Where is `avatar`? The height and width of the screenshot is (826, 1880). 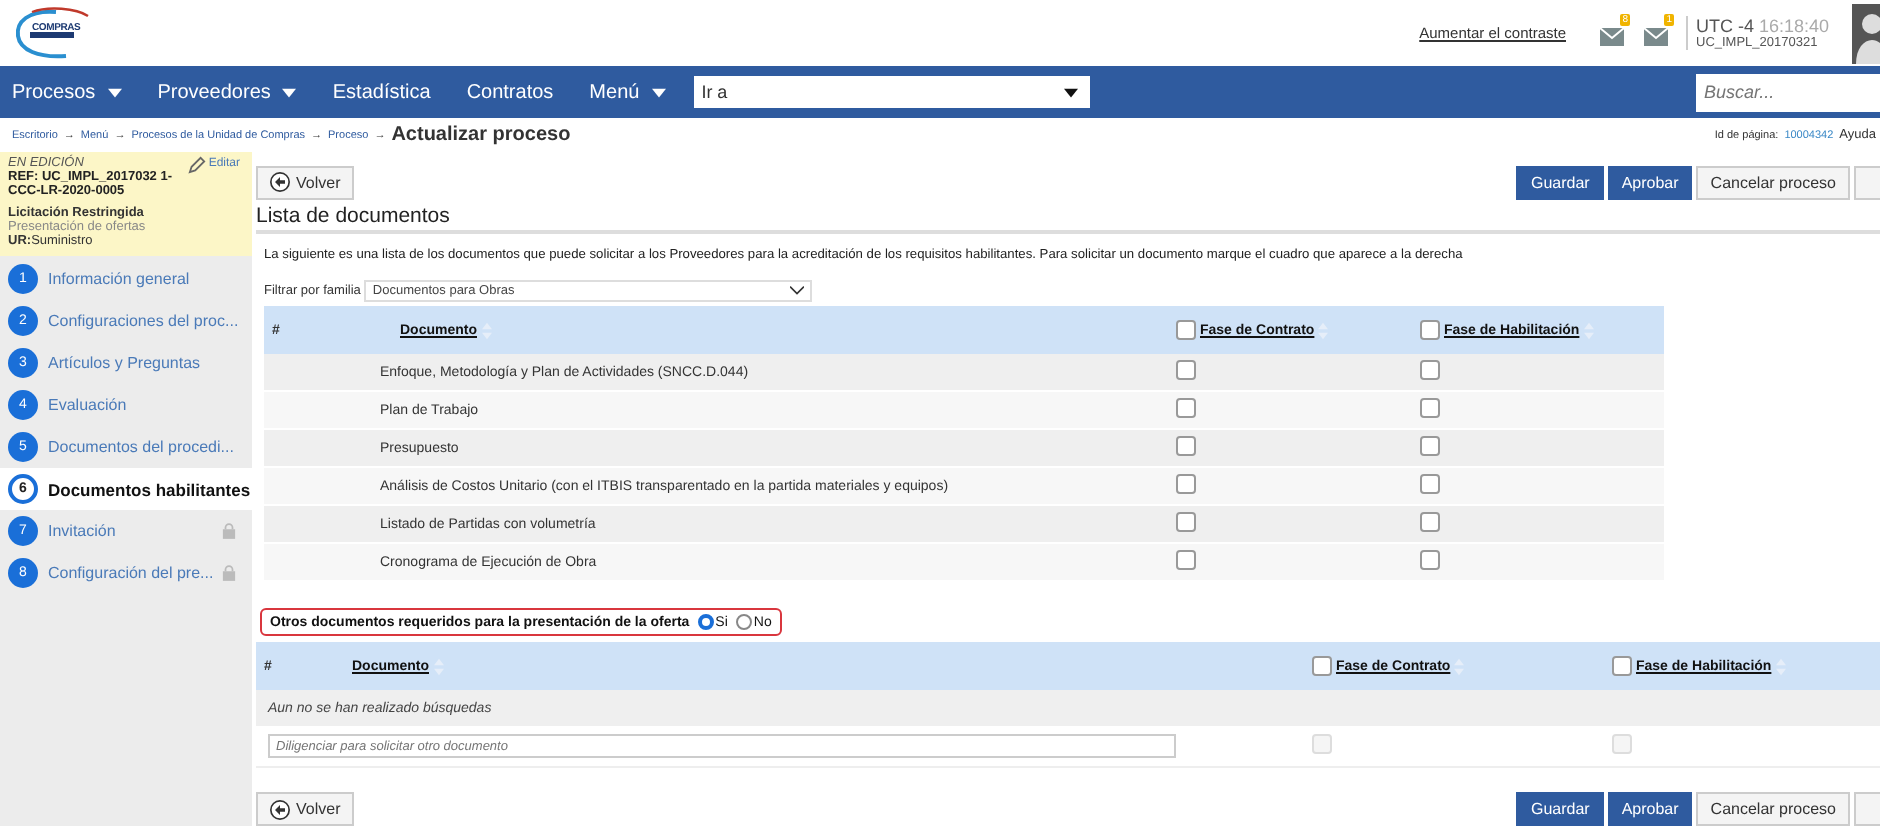
avatar is located at coordinates (1866, 33).